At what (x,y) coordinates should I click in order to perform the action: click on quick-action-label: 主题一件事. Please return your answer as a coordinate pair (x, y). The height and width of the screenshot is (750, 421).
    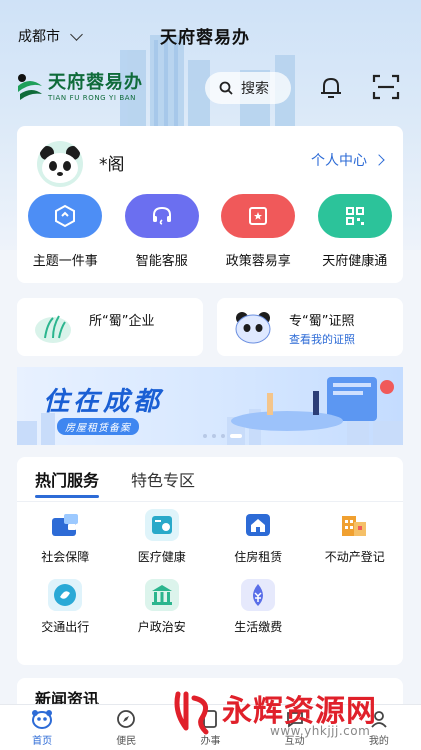
    Looking at the image, I should click on (65, 261).